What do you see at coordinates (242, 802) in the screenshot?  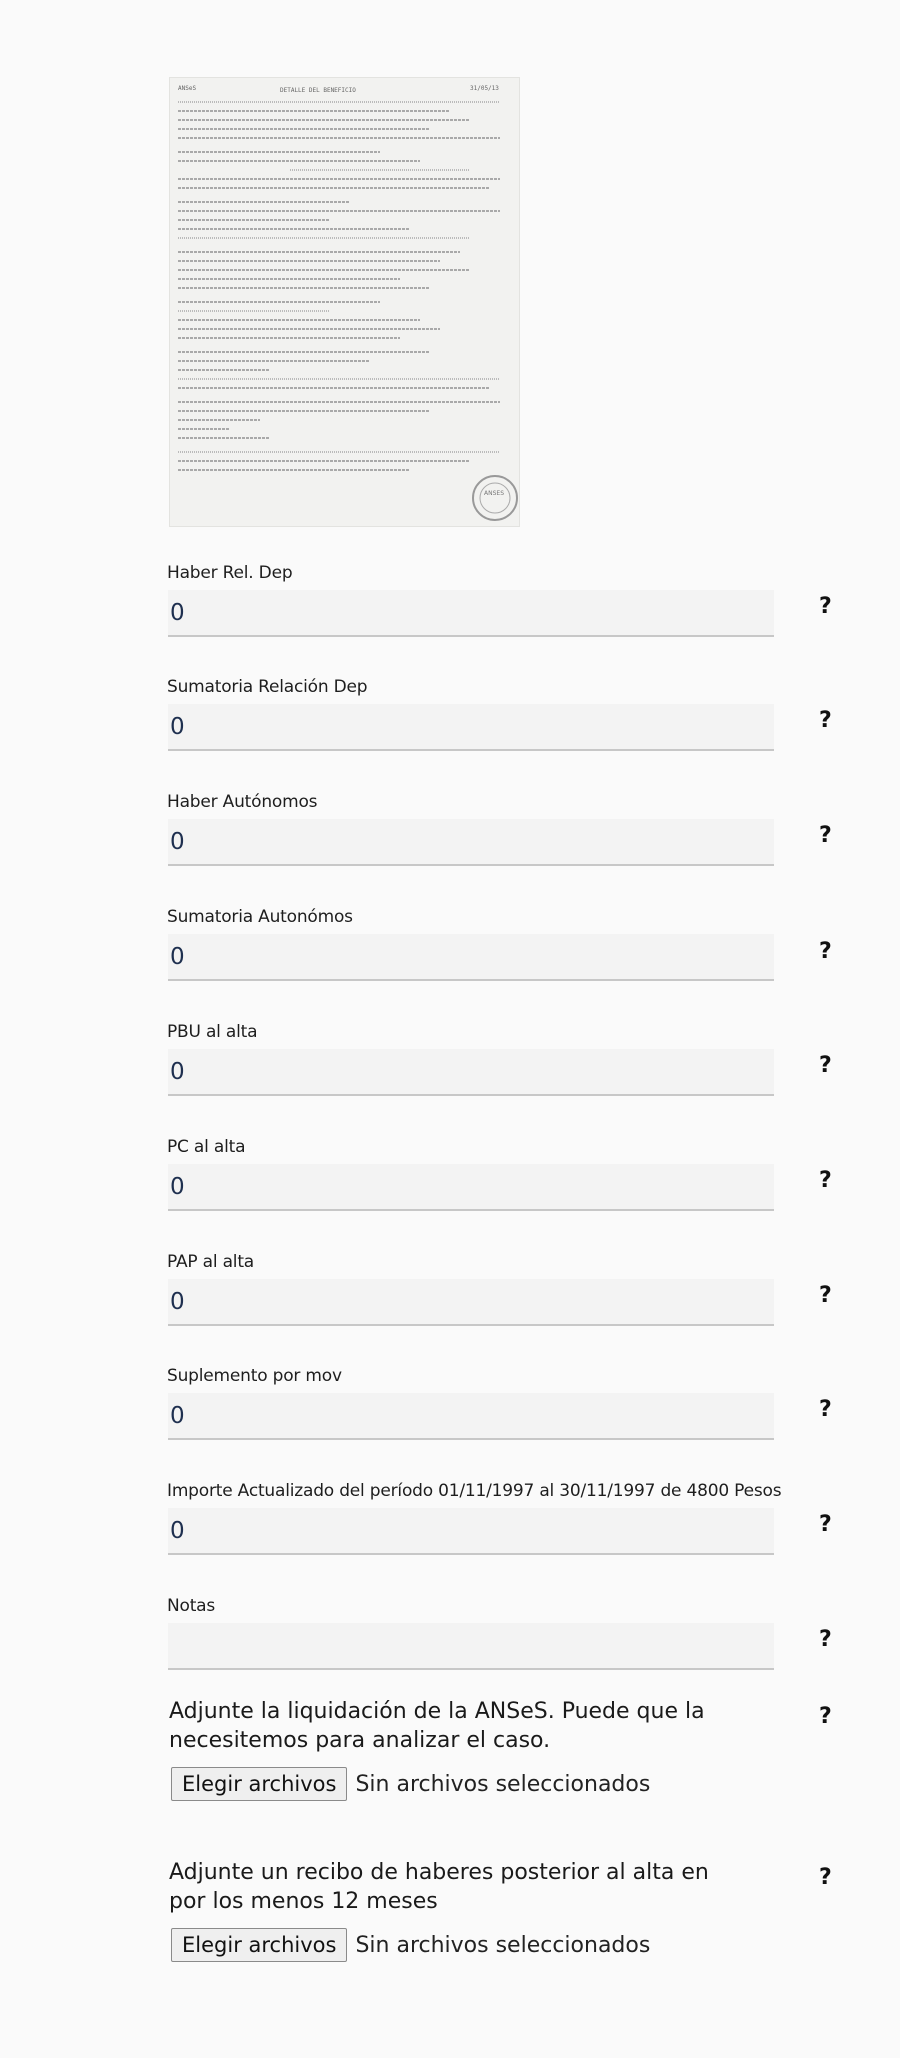 I see `field-label: Haber Autónomos` at bounding box center [242, 802].